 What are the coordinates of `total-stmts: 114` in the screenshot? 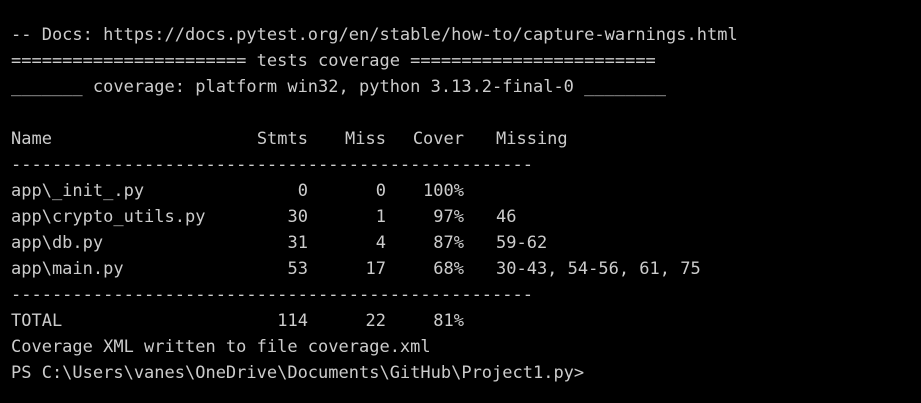 It's located at (292, 321).